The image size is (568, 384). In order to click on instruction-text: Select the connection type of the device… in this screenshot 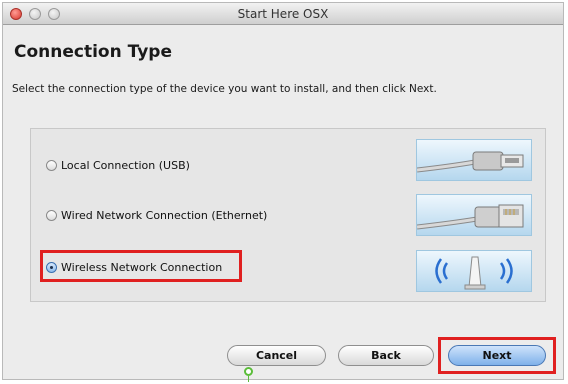, I will do `click(224, 89)`.